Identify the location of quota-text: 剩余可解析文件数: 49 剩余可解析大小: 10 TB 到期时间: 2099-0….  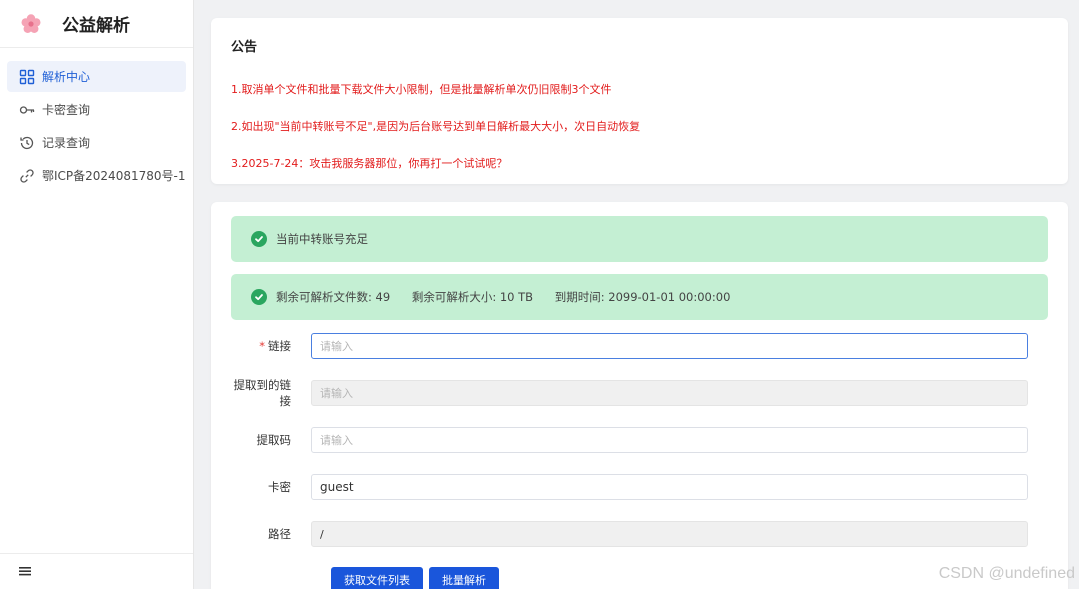
(503, 297).